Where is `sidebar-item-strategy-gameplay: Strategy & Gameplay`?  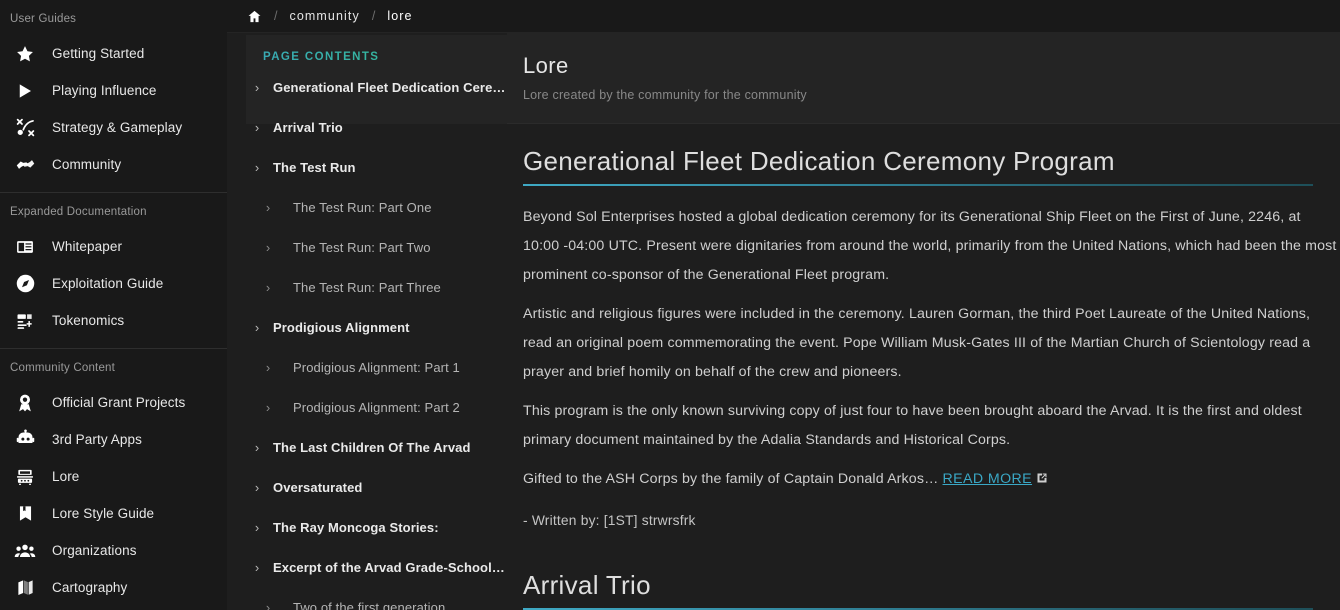
sidebar-item-strategy-gameplay: Strategy & Gameplay is located at coordinates (113, 127).